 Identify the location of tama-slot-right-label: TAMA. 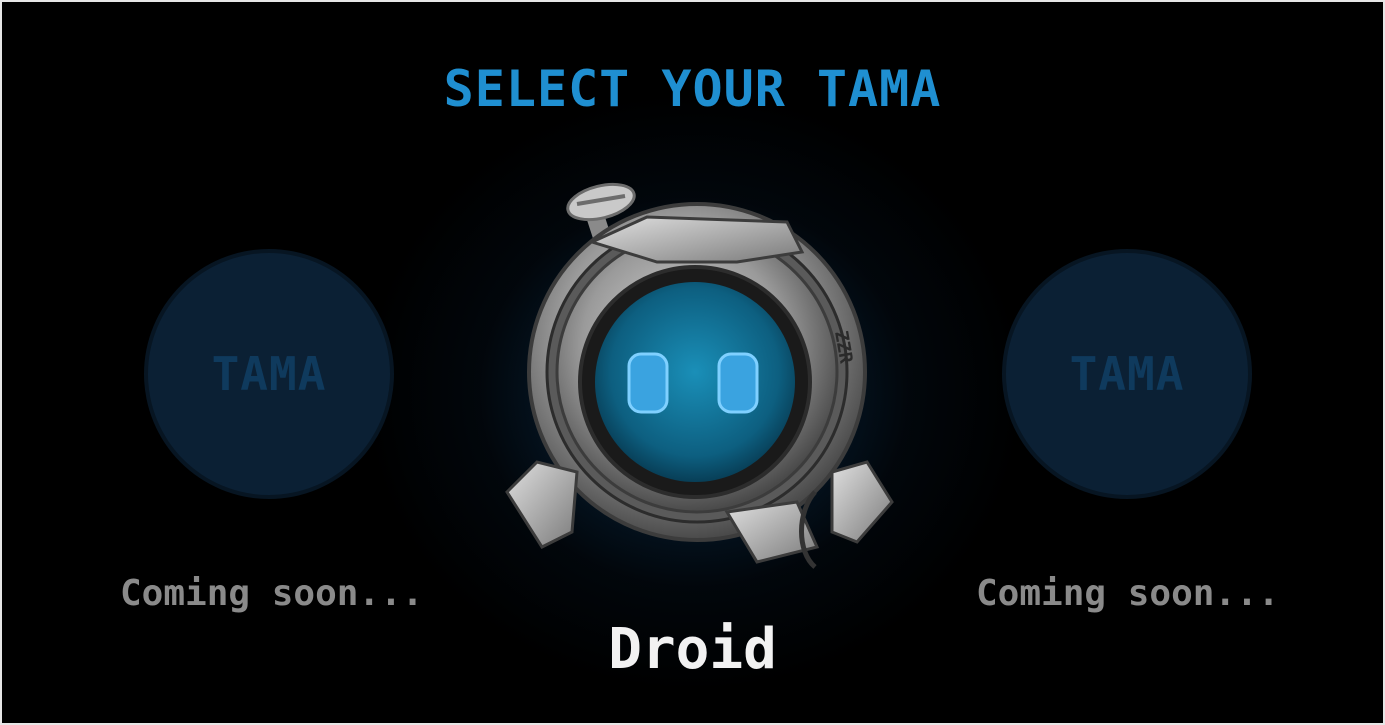
(1127, 374).